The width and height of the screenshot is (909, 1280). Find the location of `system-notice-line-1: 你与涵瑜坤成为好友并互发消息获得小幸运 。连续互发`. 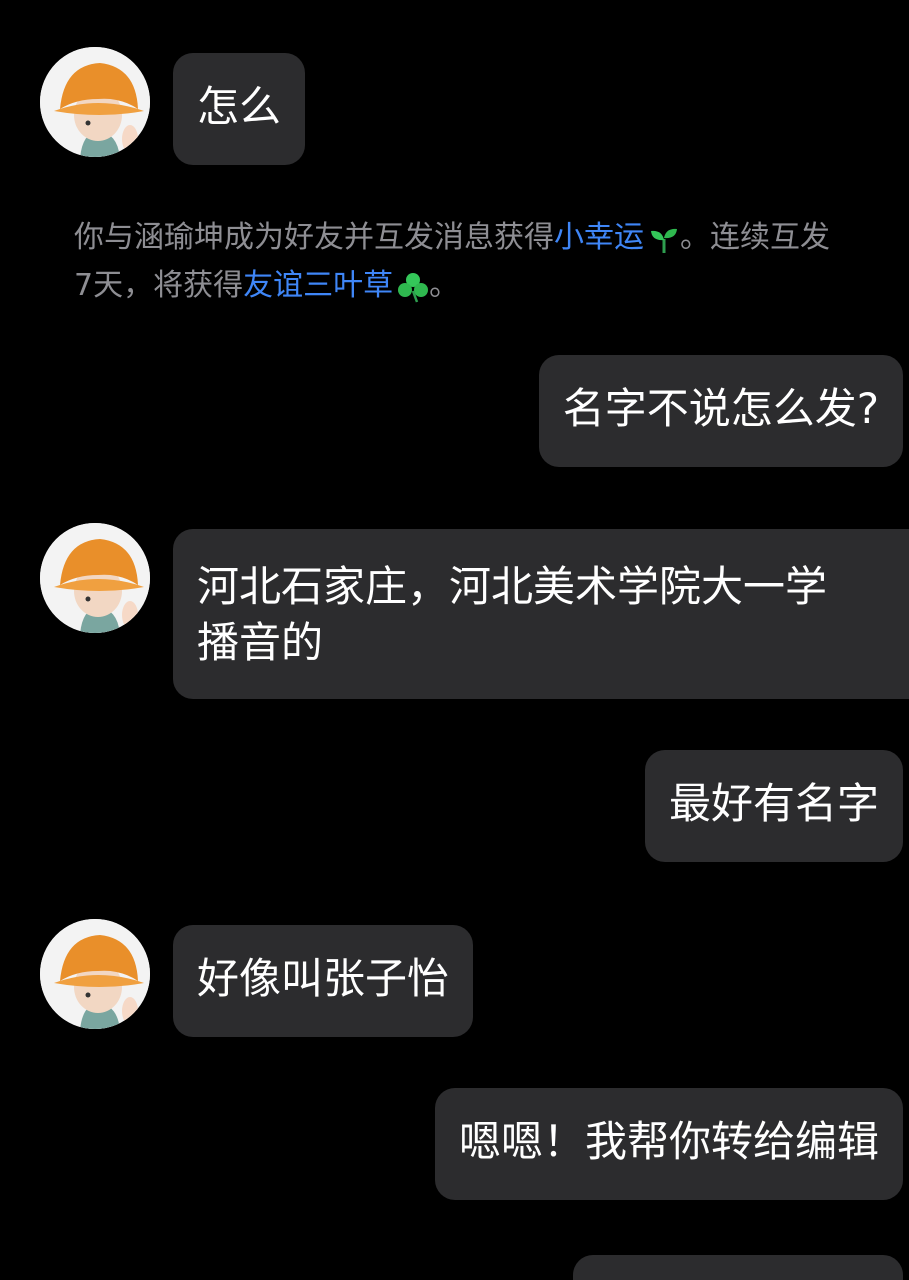

system-notice-line-1: 你与涵瑜坤成为好友并互发消息获得小幸运 。连续互发 is located at coordinates (452, 237).